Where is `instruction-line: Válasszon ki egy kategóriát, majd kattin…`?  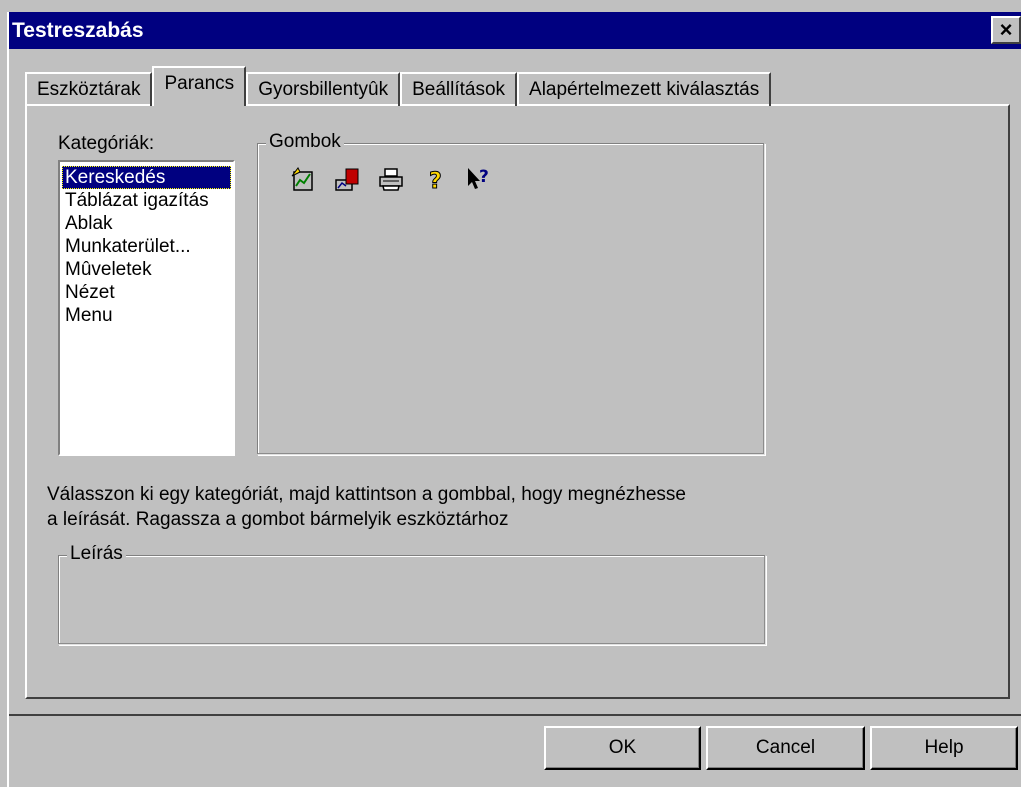
instruction-line: Válasszon ki egy kategóriát, majd kattin… is located at coordinates (366, 494).